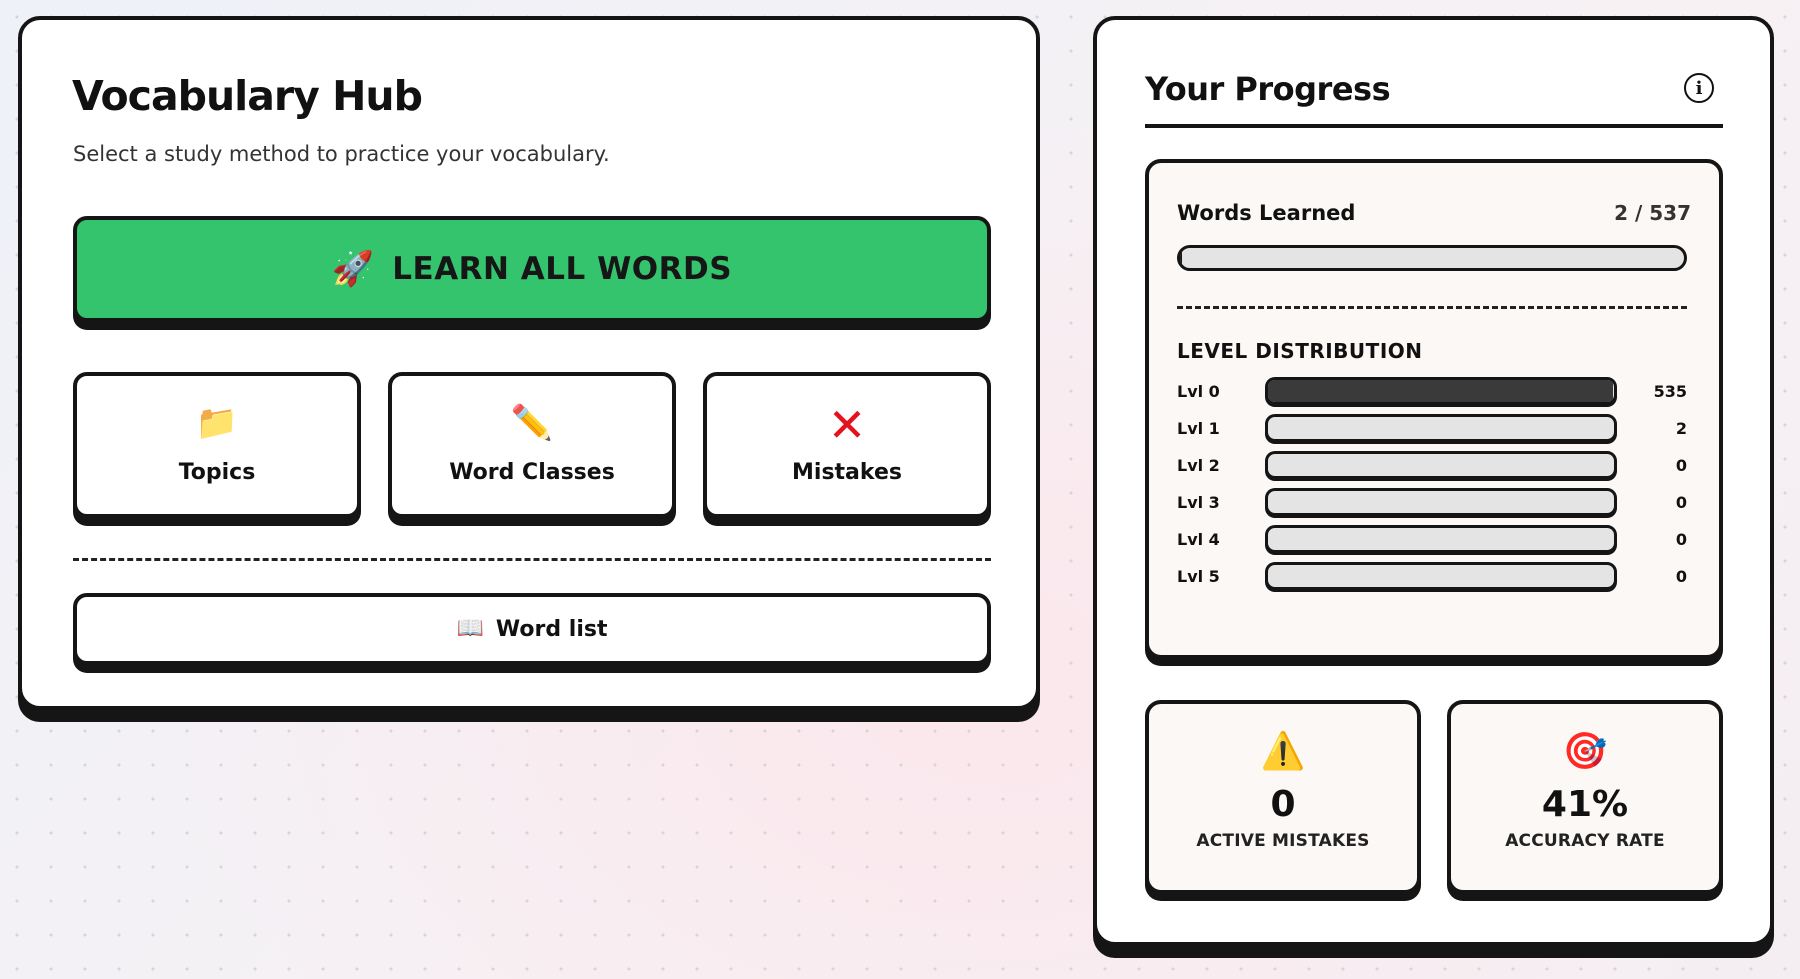 Image resolution: width=1800 pixels, height=979 pixels. What do you see at coordinates (551, 629) in the screenshot?
I see `word-list-label: Word list` at bounding box center [551, 629].